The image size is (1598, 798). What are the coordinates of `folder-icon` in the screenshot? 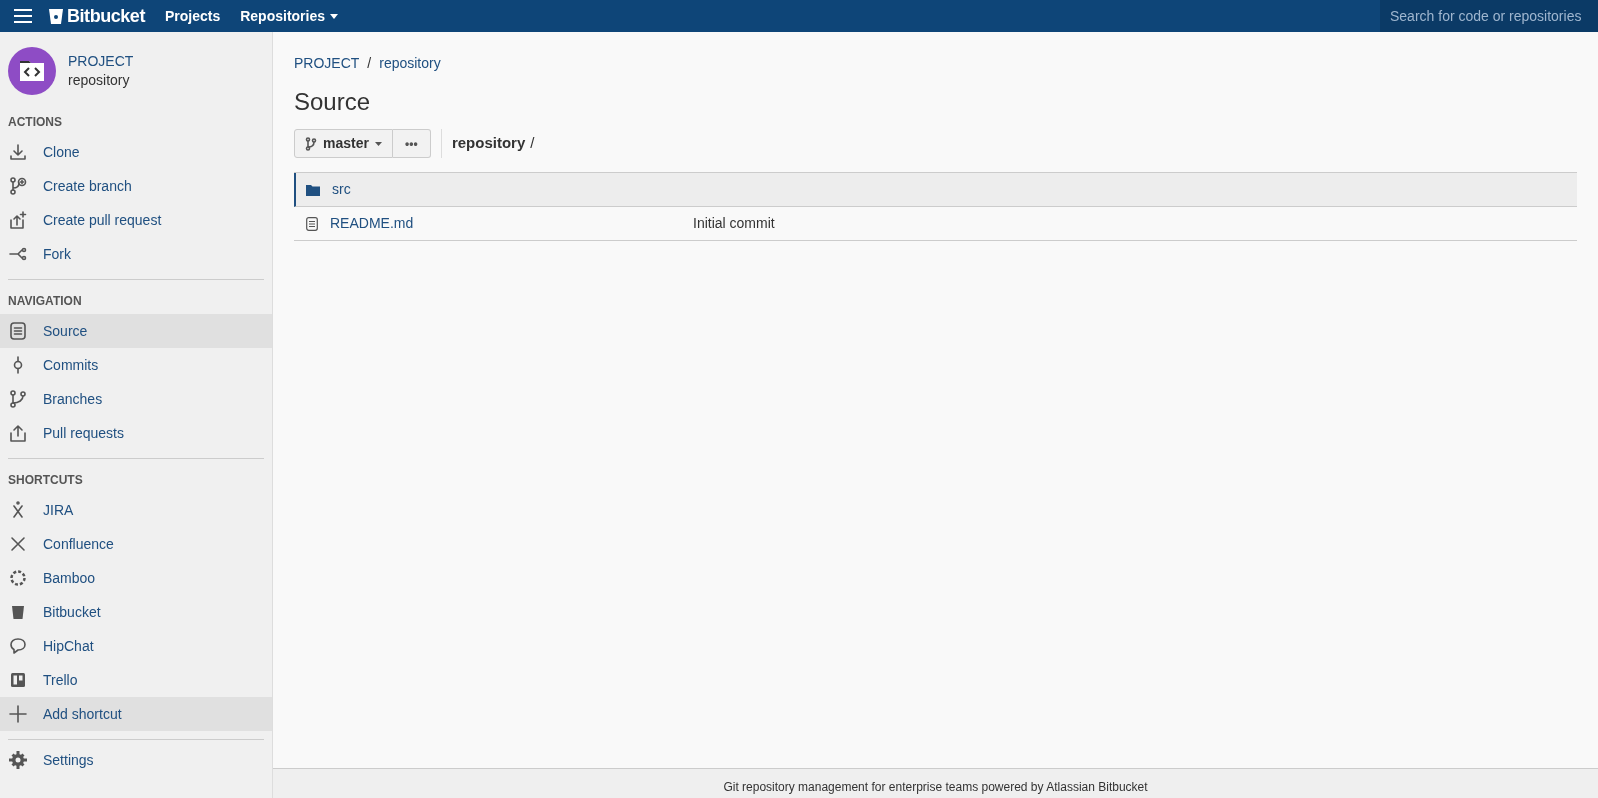 It's located at (313, 189).